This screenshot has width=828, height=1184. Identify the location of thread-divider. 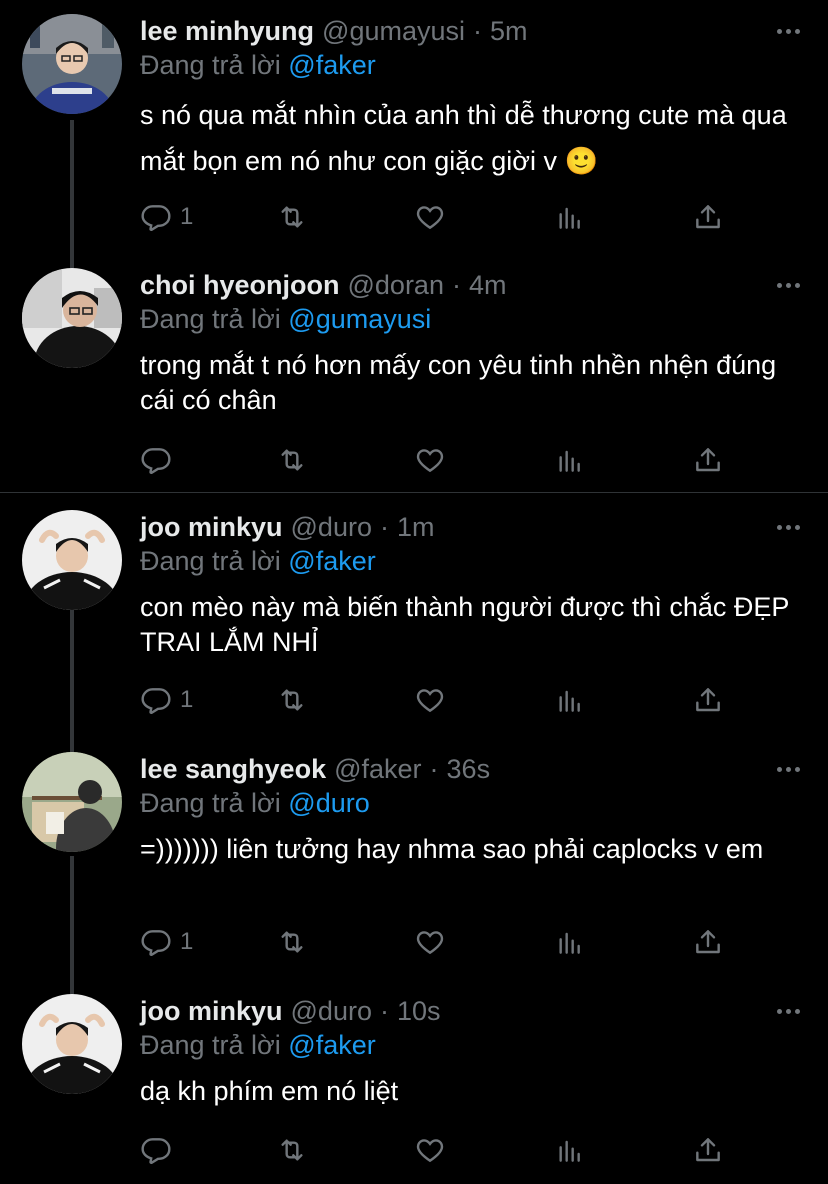
(414, 492).